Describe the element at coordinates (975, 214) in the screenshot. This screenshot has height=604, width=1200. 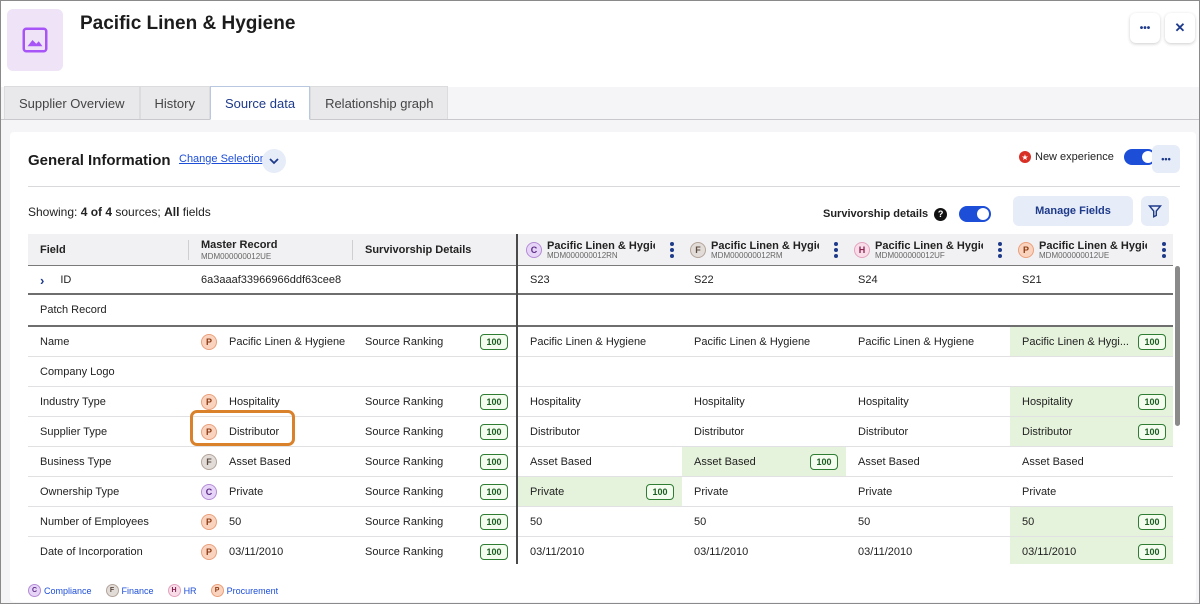
I see `survivorship-details-toggle` at that location.